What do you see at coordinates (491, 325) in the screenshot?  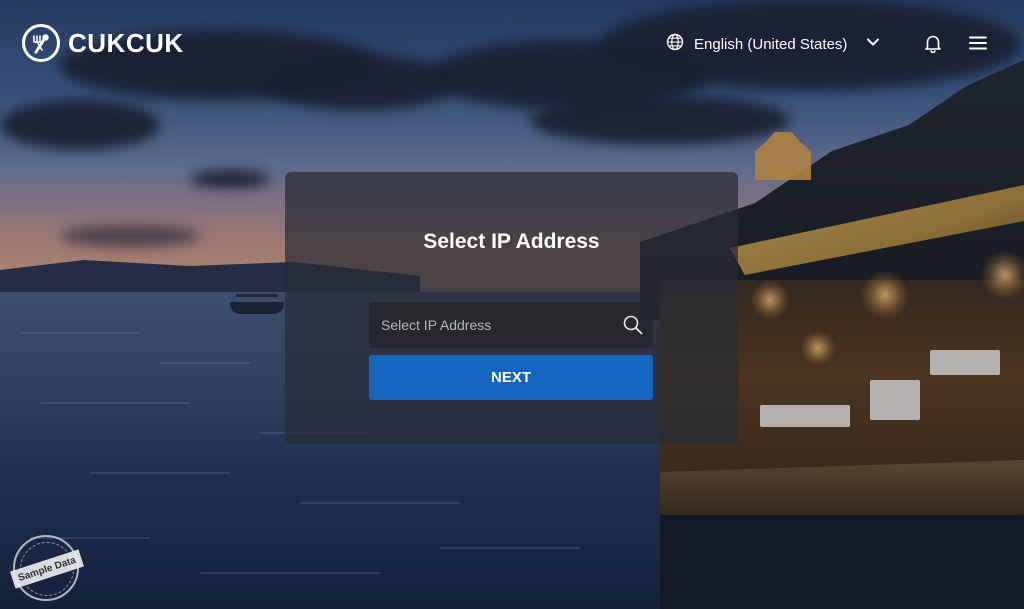 I see `ip-address-input` at bounding box center [491, 325].